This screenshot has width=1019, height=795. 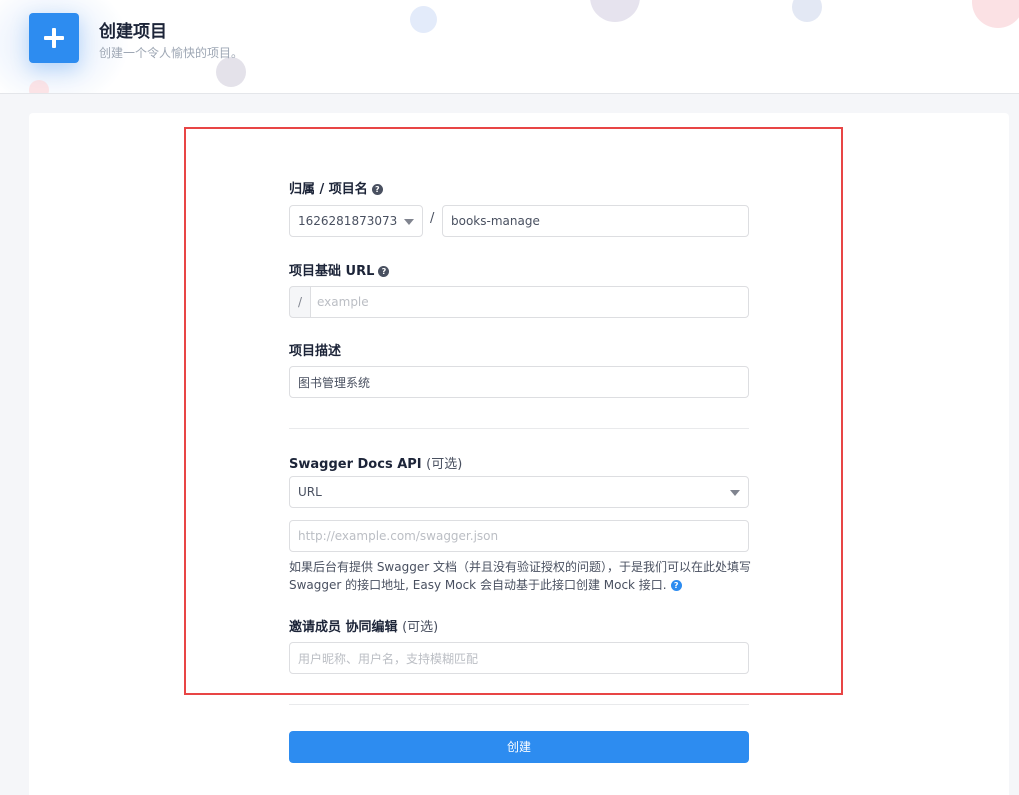 I want to click on base-url-input: example, so click(x=529, y=302).